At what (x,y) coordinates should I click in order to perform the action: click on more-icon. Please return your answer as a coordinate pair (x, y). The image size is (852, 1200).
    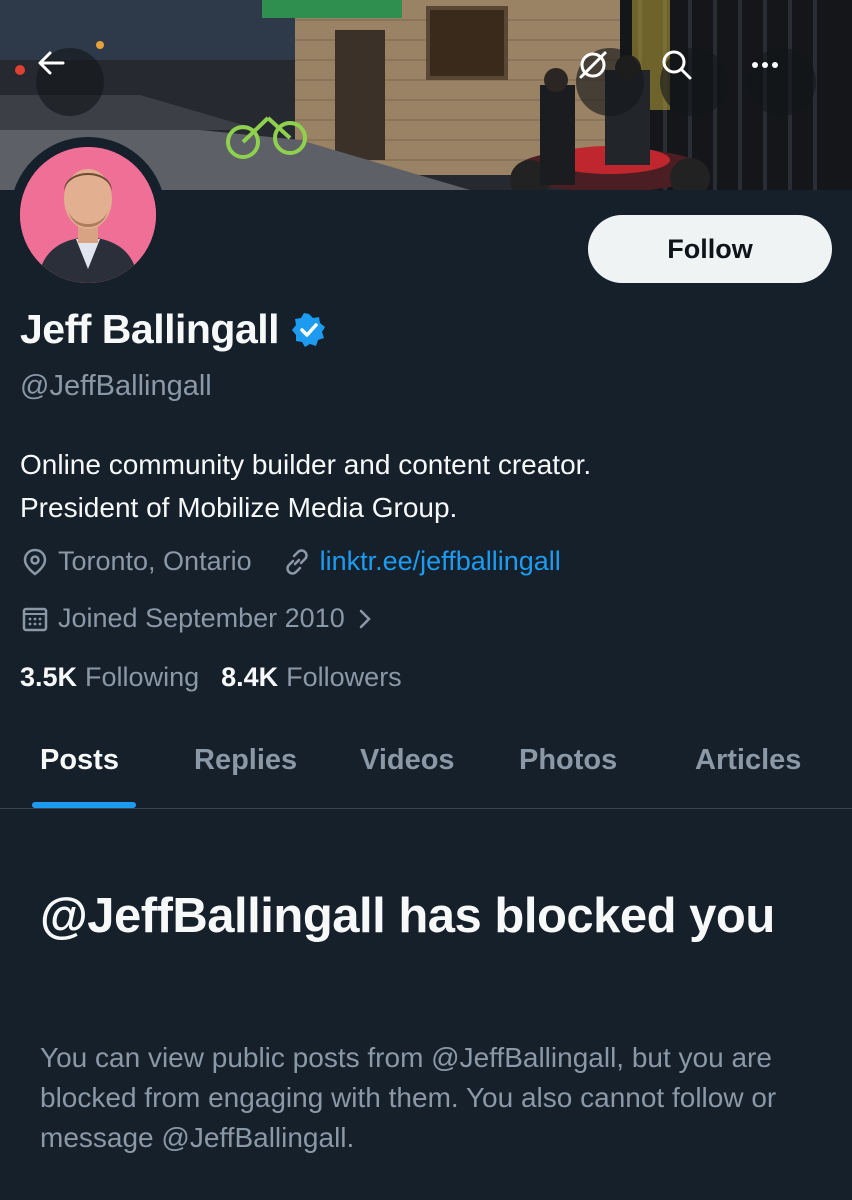
    Looking at the image, I should click on (765, 65).